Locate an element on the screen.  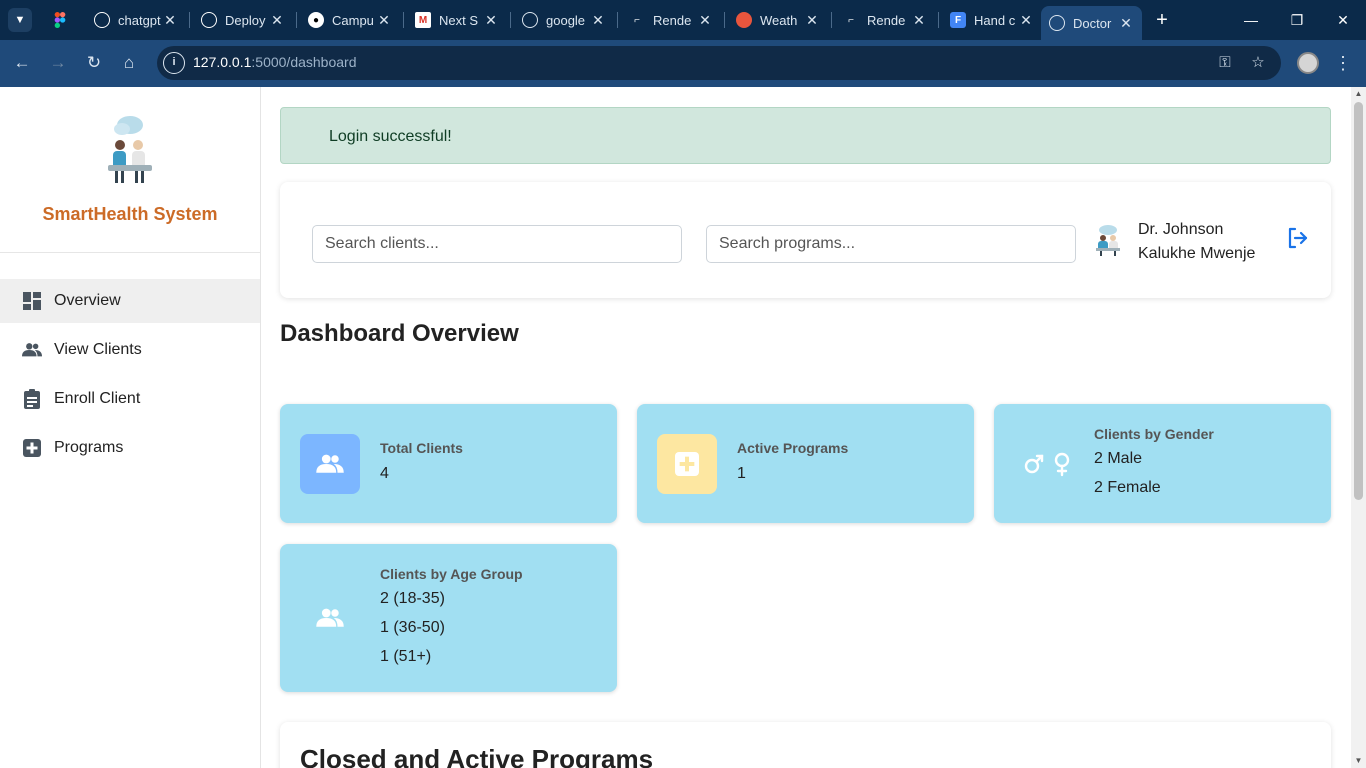
stat-value-male: 2 Male is located at coordinates (1118, 458).